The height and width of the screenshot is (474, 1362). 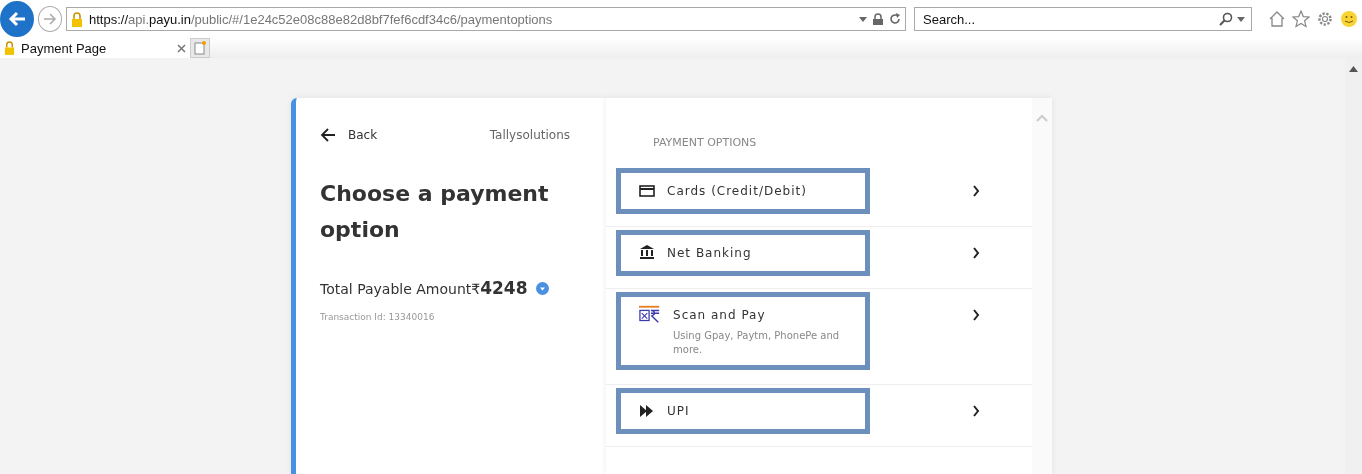 What do you see at coordinates (647, 191) in the screenshot?
I see `credit-card-icon` at bounding box center [647, 191].